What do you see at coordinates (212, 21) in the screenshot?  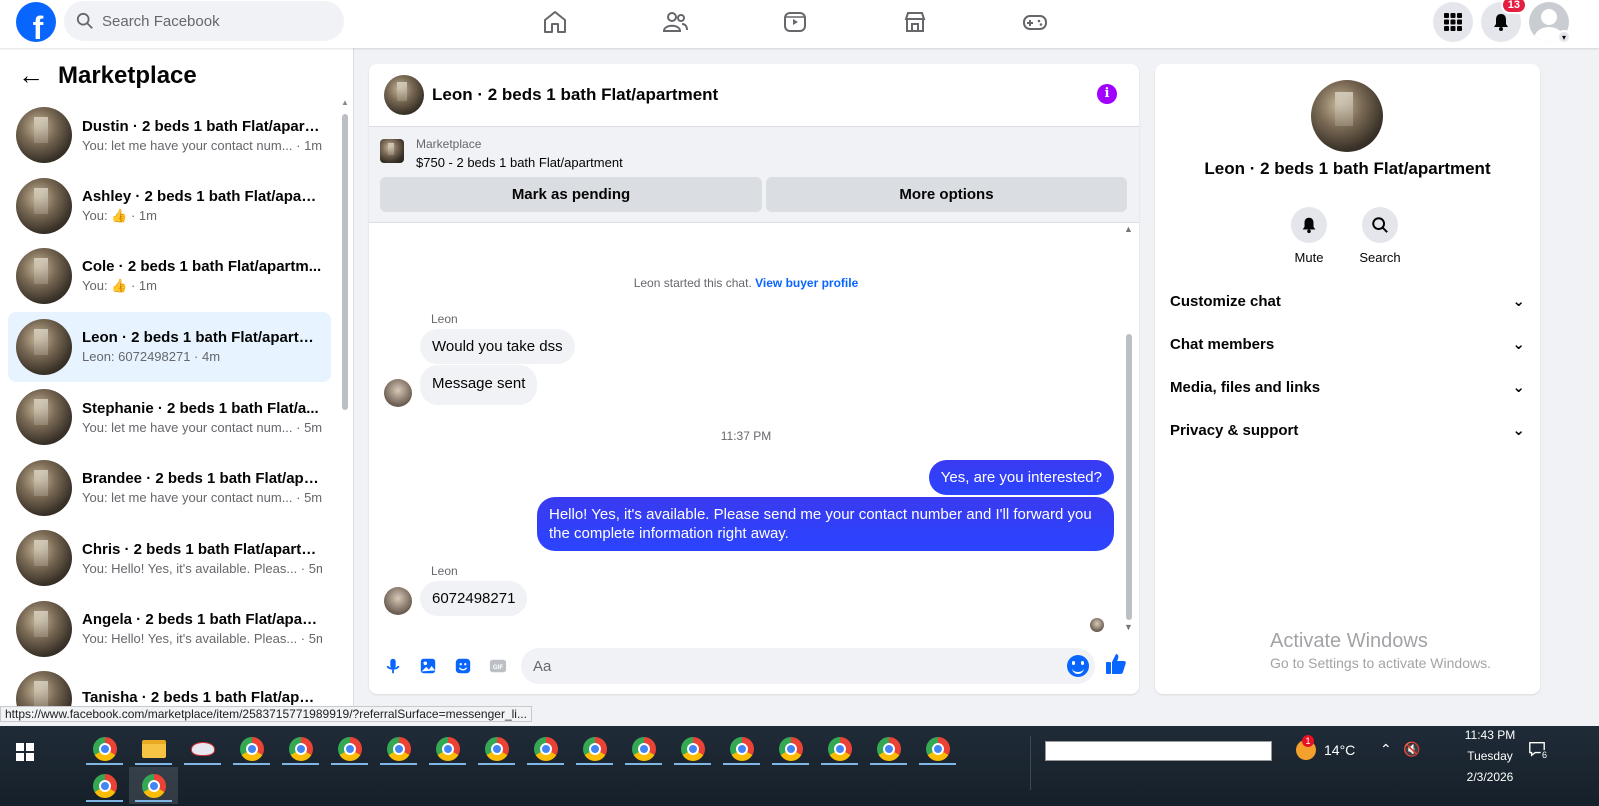 I see `search-input` at bounding box center [212, 21].